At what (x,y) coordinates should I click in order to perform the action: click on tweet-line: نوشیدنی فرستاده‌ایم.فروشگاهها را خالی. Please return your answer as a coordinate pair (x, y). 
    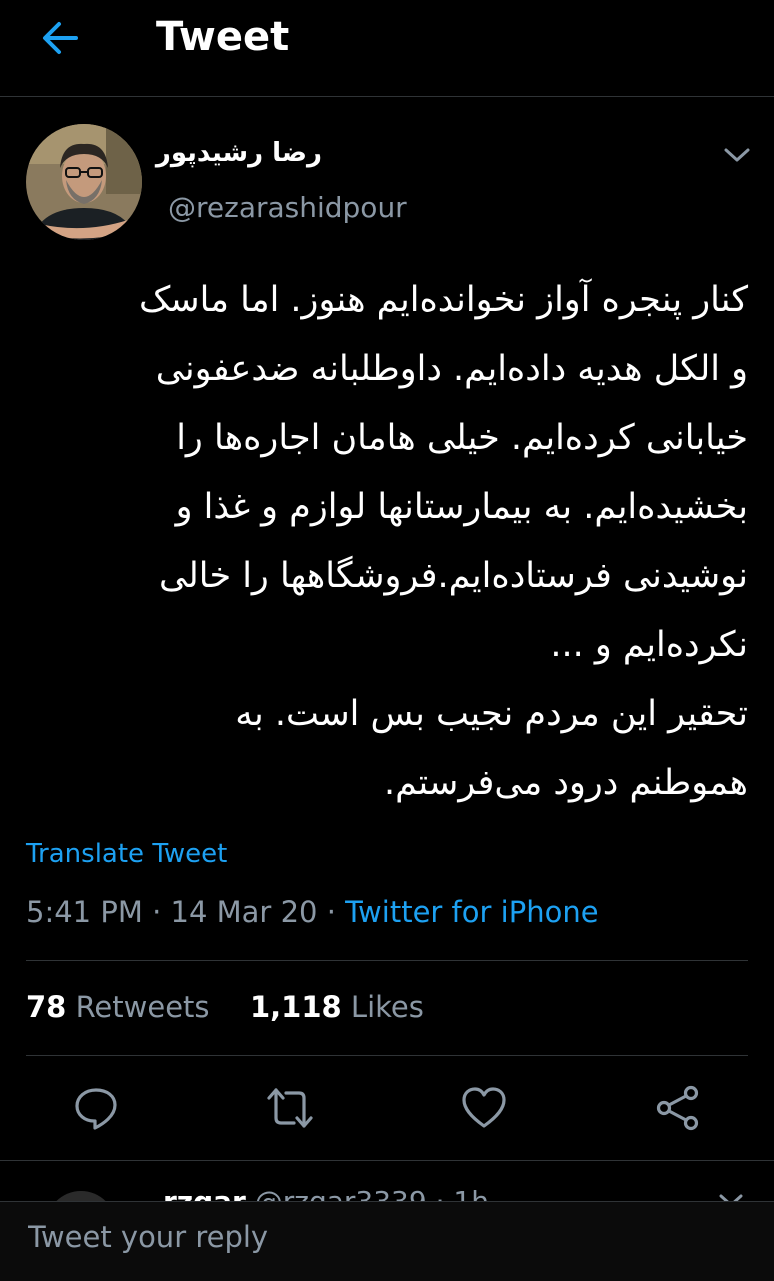
    Looking at the image, I should click on (453, 576).